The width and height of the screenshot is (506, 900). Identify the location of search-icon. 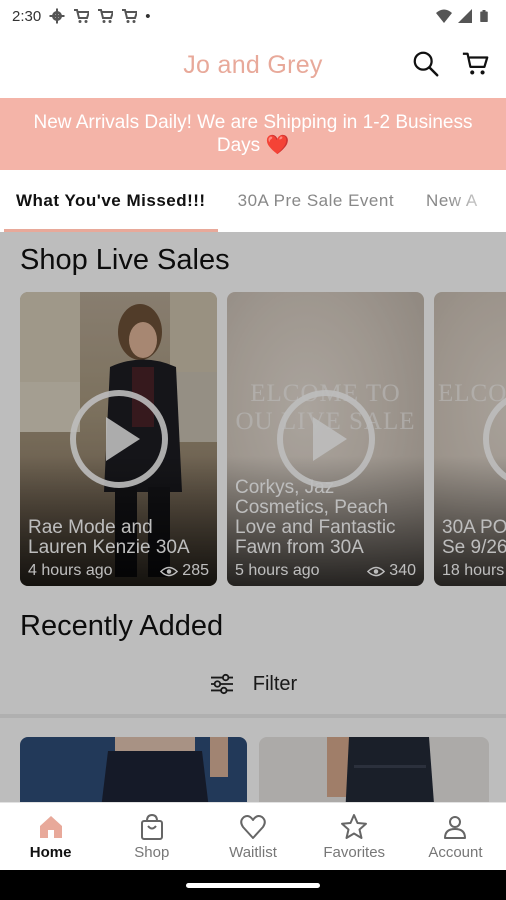
(426, 64).